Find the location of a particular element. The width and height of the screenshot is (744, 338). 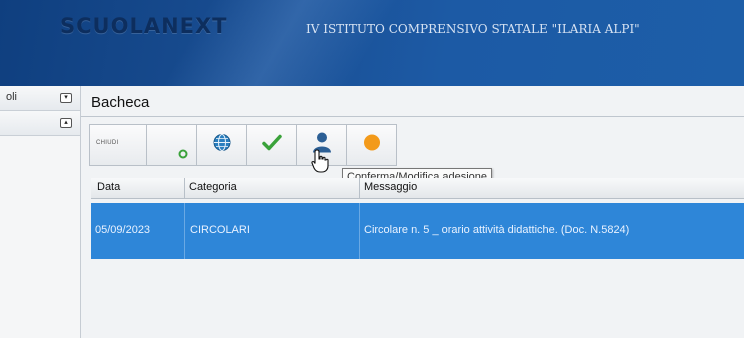

table-header: Data Categoria Messaggio is located at coordinates (417, 188).